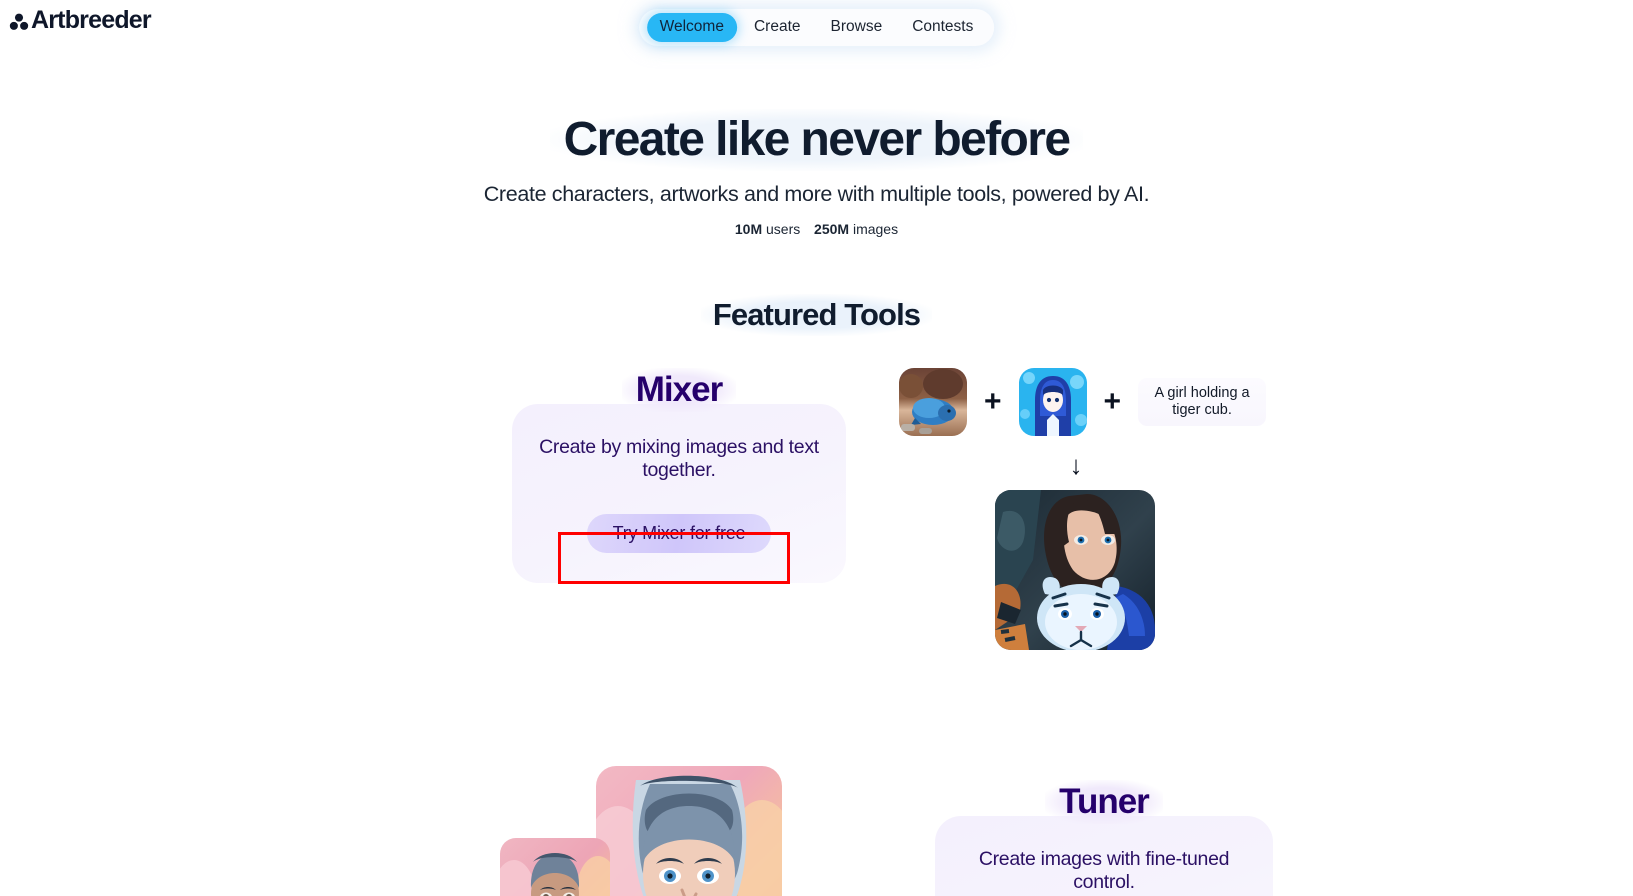 The height and width of the screenshot is (896, 1633). What do you see at coordinates (689, 830) in the screenshot?
I see `portrait-image-large` at bounding box center [689, 830].